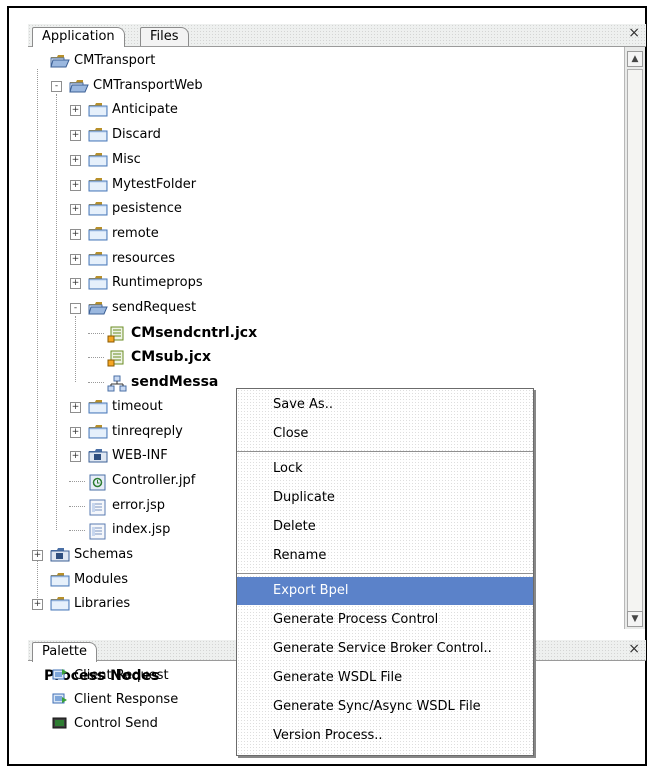 This screenshot has height=773, width=655. What do you see at coordinates (98, 456) in the screenshot?
I see `web-inf-folder-icon` at bounding box center [98, 456].